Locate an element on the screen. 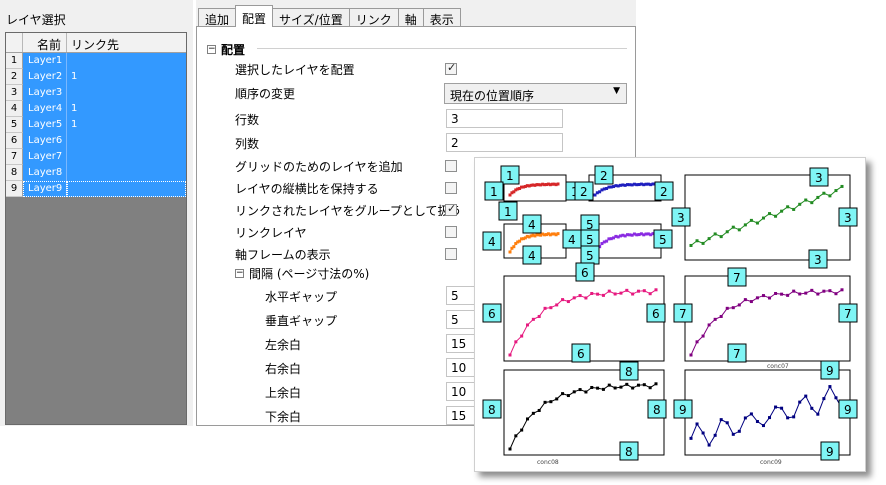  checkbox-arrange-selected is located at coordinates (451, 68).